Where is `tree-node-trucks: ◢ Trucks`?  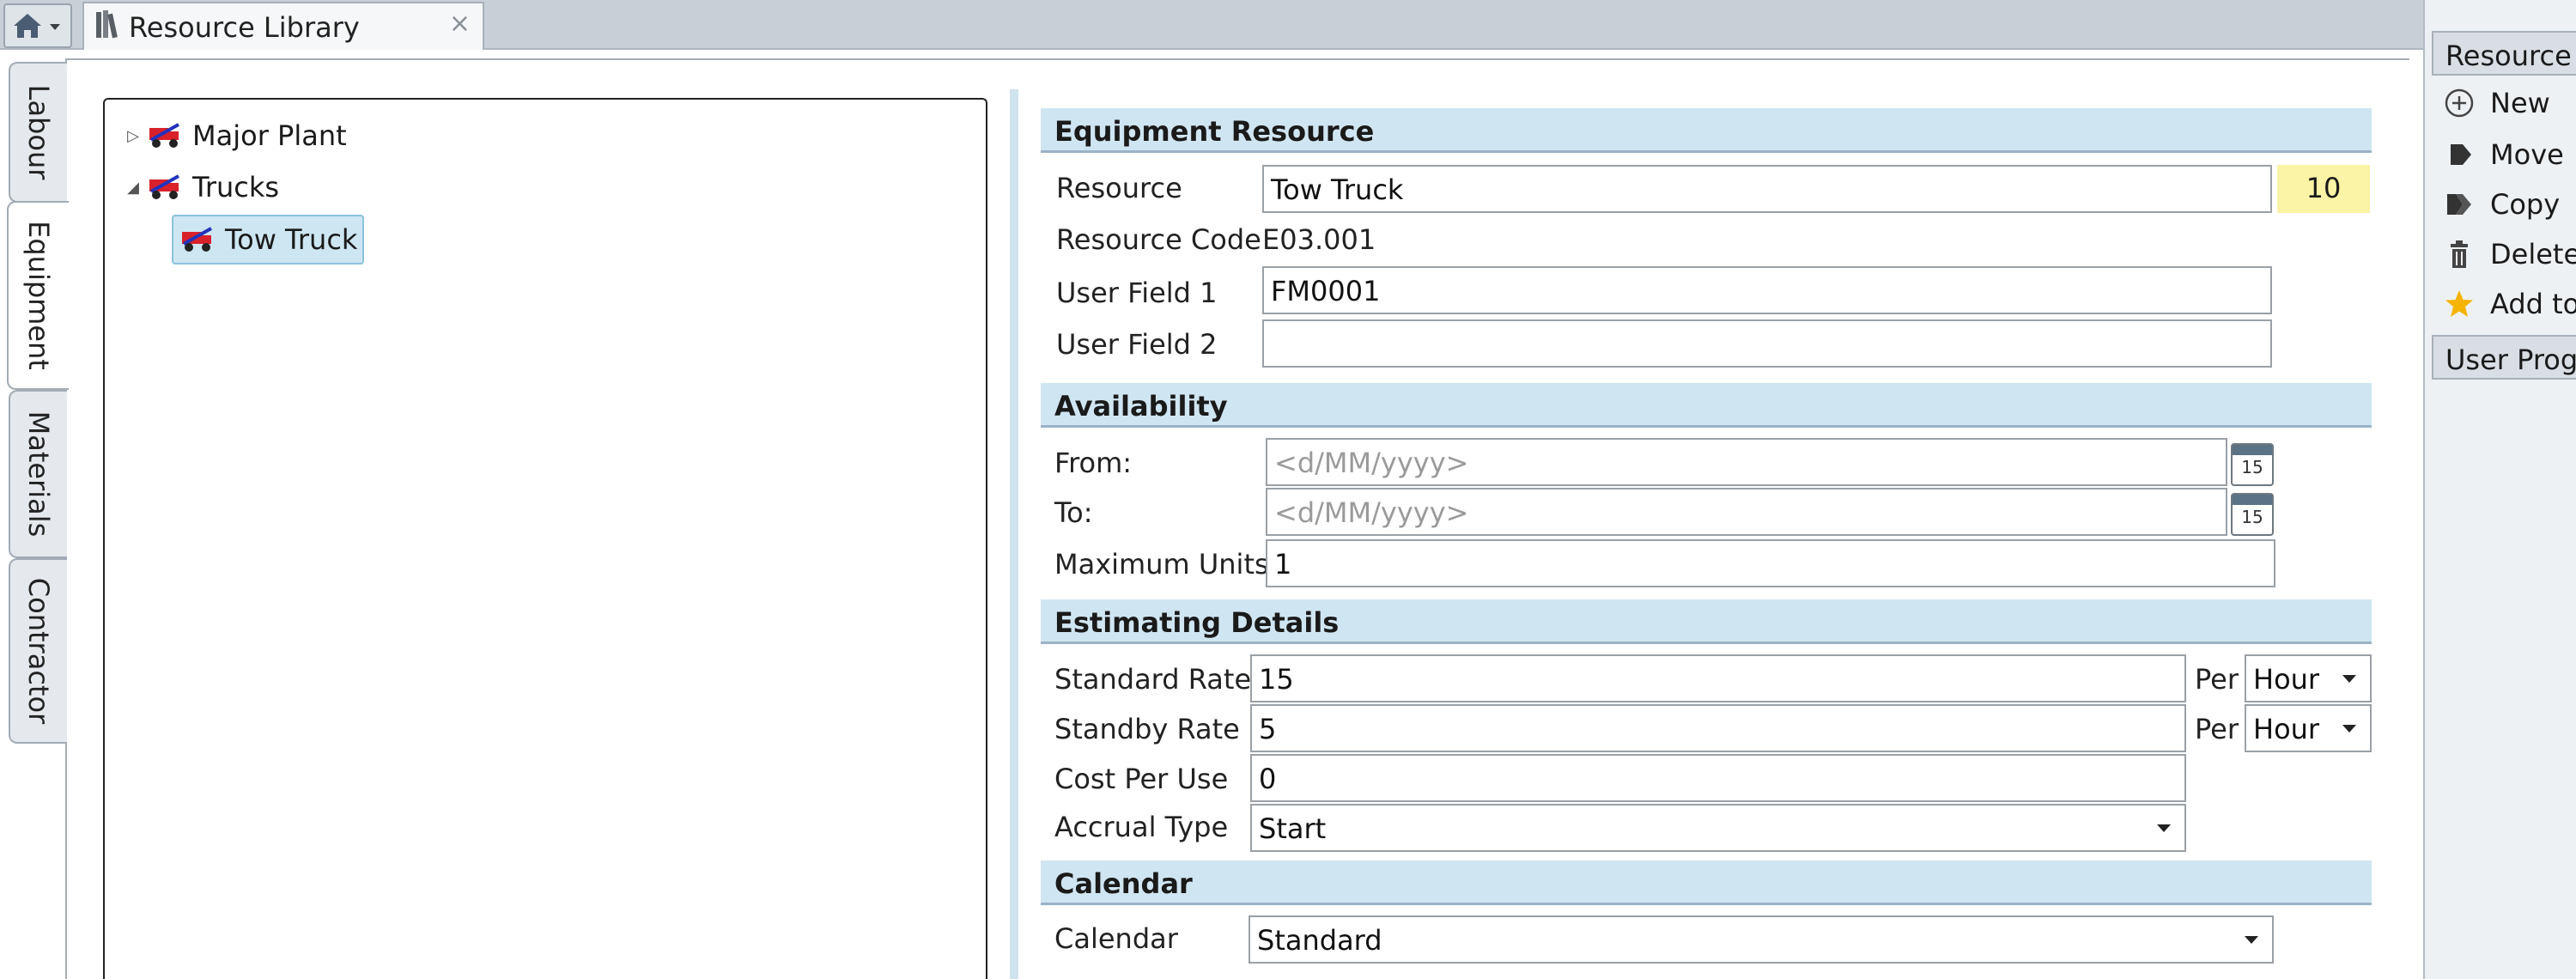 tree-node-trucks: ◢ Trucks is located at coordinates (199, 188).